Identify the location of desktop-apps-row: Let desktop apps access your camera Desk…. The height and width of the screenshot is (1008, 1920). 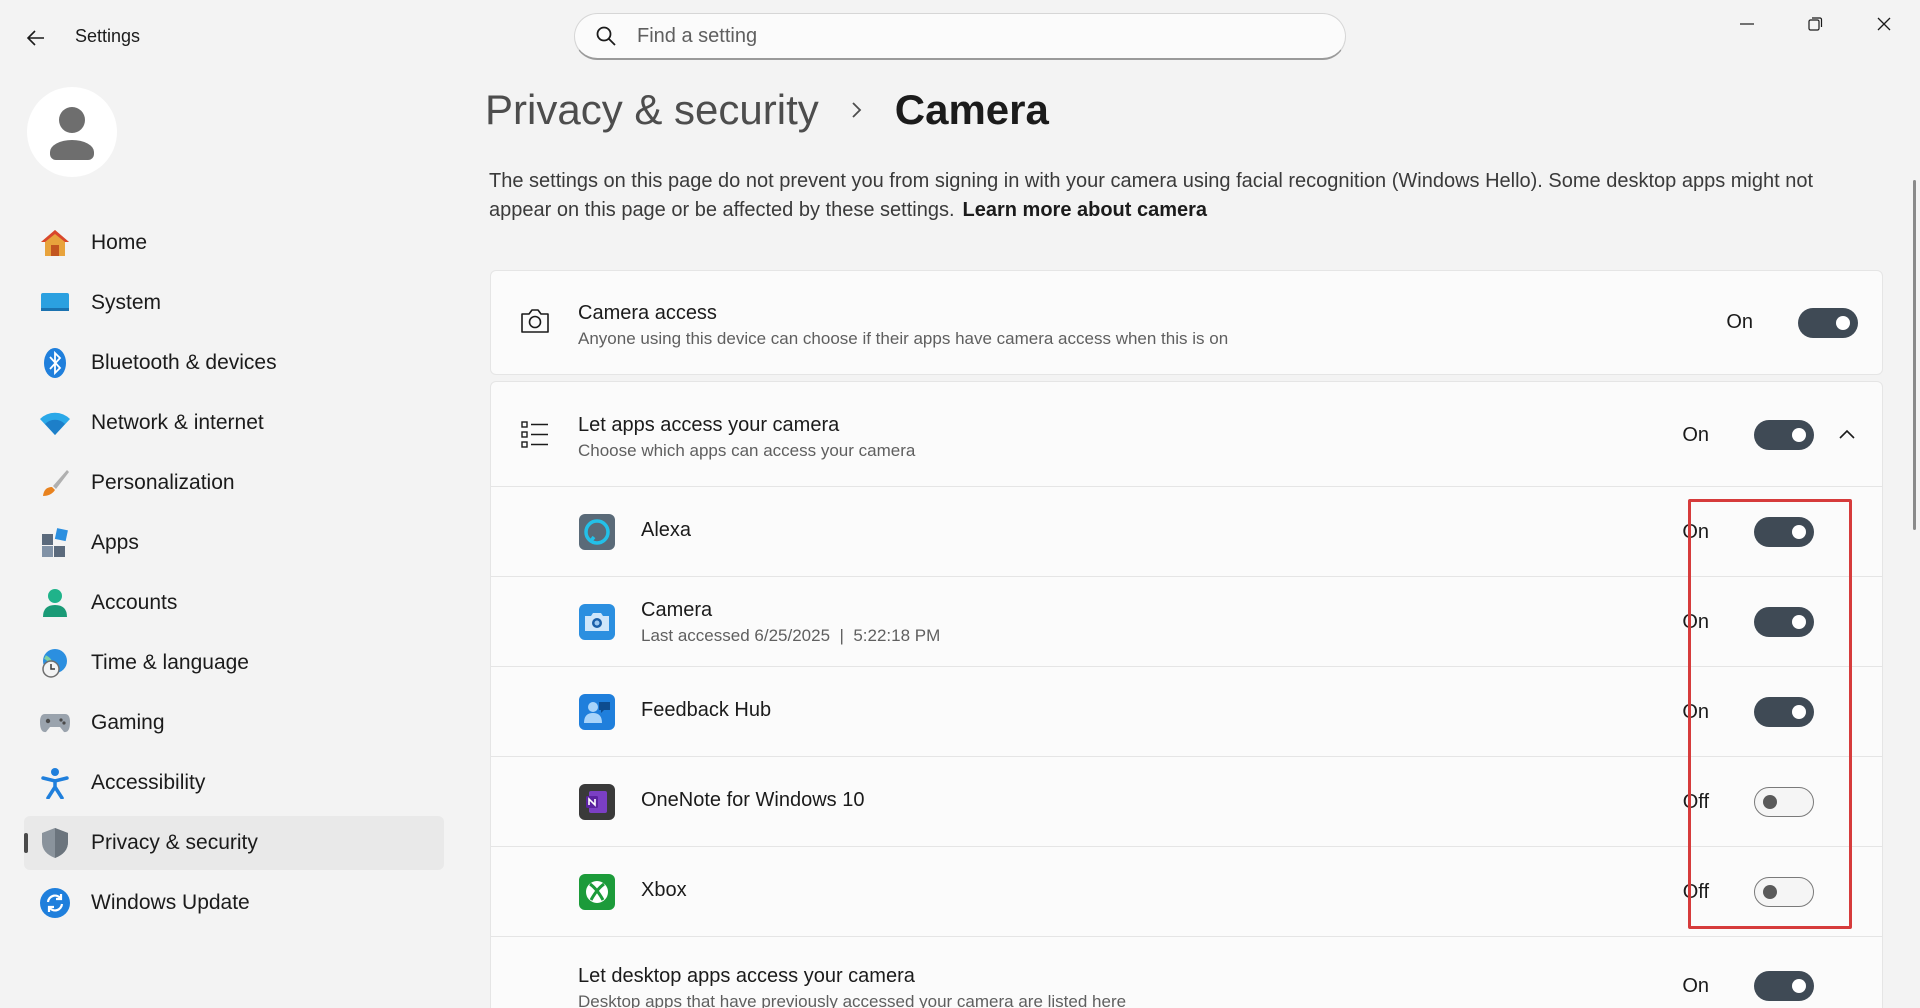
(1186, 972).